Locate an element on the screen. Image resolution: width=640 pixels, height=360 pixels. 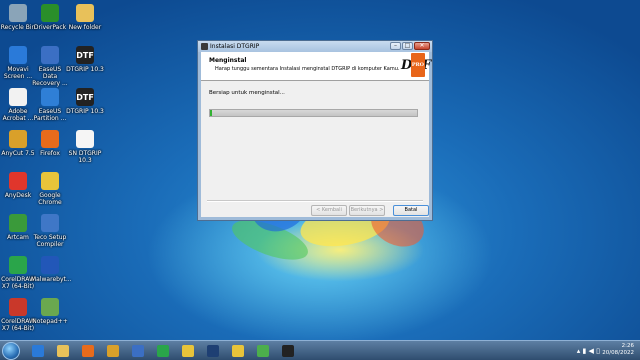
desktop-icon: DriverPack is located at coordinates (50, 17).